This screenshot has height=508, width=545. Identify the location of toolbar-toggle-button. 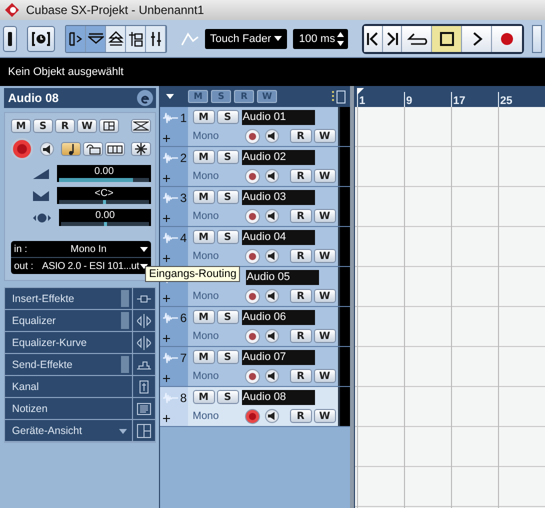
(10, 39).